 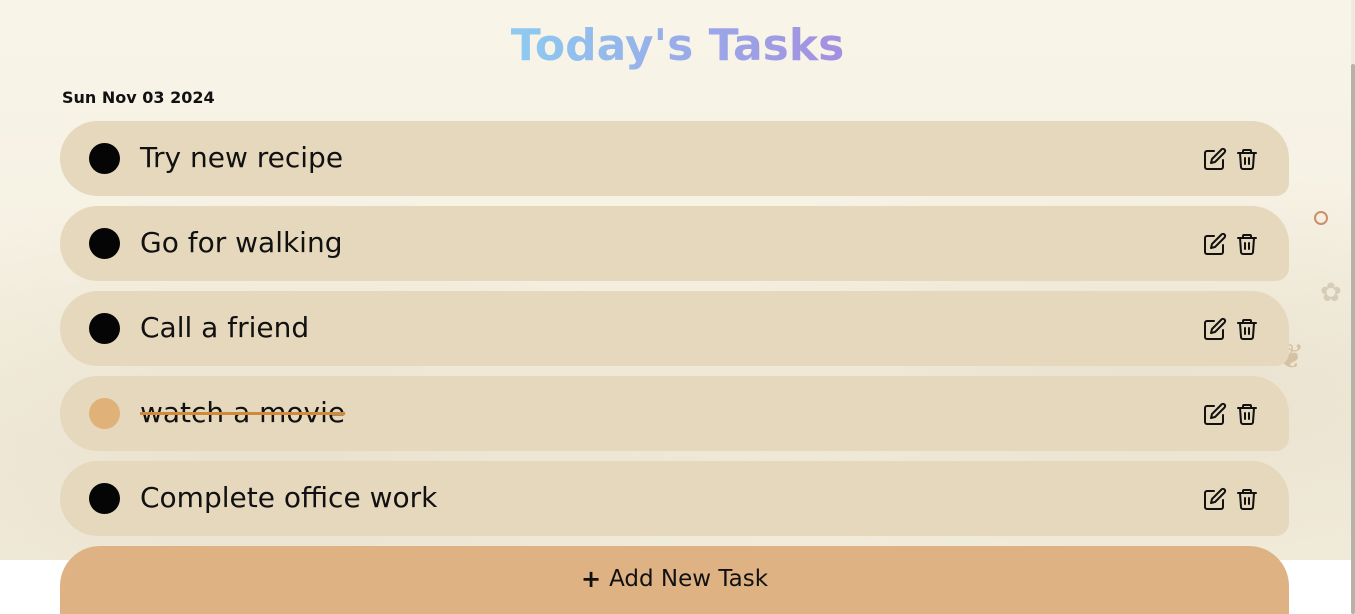 I want to click on task-item: Complete office work, so click(x=674, y=498).